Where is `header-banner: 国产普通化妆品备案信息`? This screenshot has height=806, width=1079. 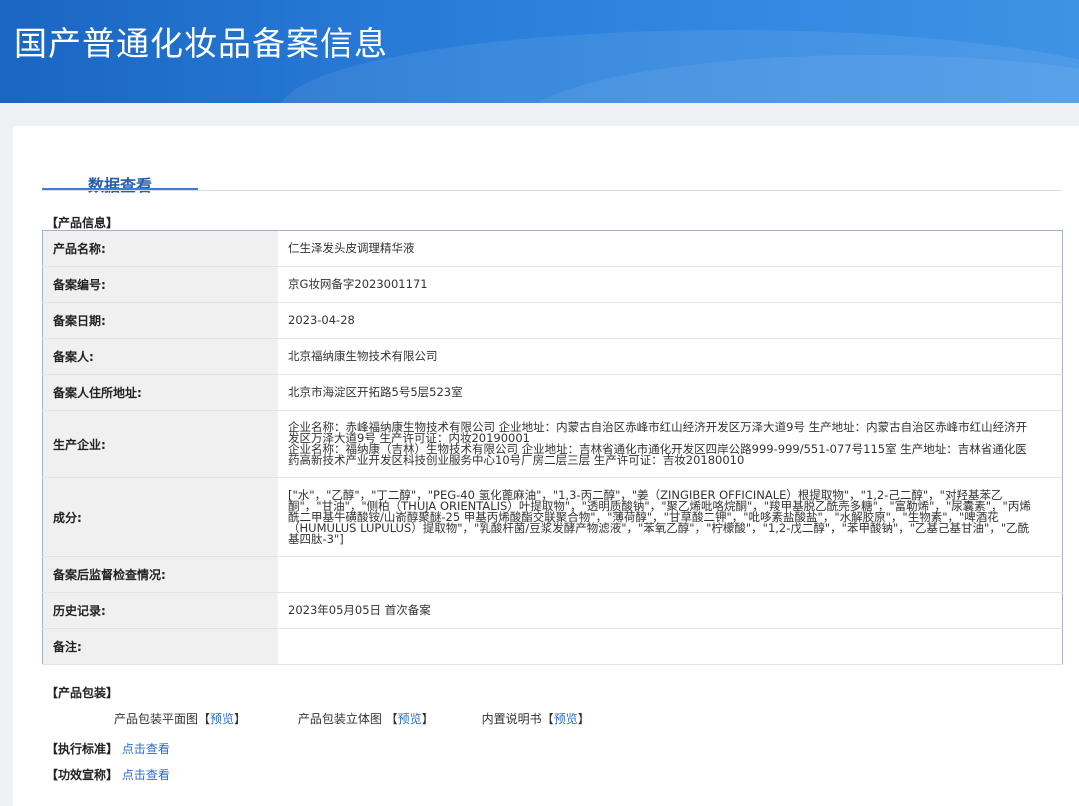
header-banner: 国产普通化妆品备案信息 is located at coordinates (539, 51).